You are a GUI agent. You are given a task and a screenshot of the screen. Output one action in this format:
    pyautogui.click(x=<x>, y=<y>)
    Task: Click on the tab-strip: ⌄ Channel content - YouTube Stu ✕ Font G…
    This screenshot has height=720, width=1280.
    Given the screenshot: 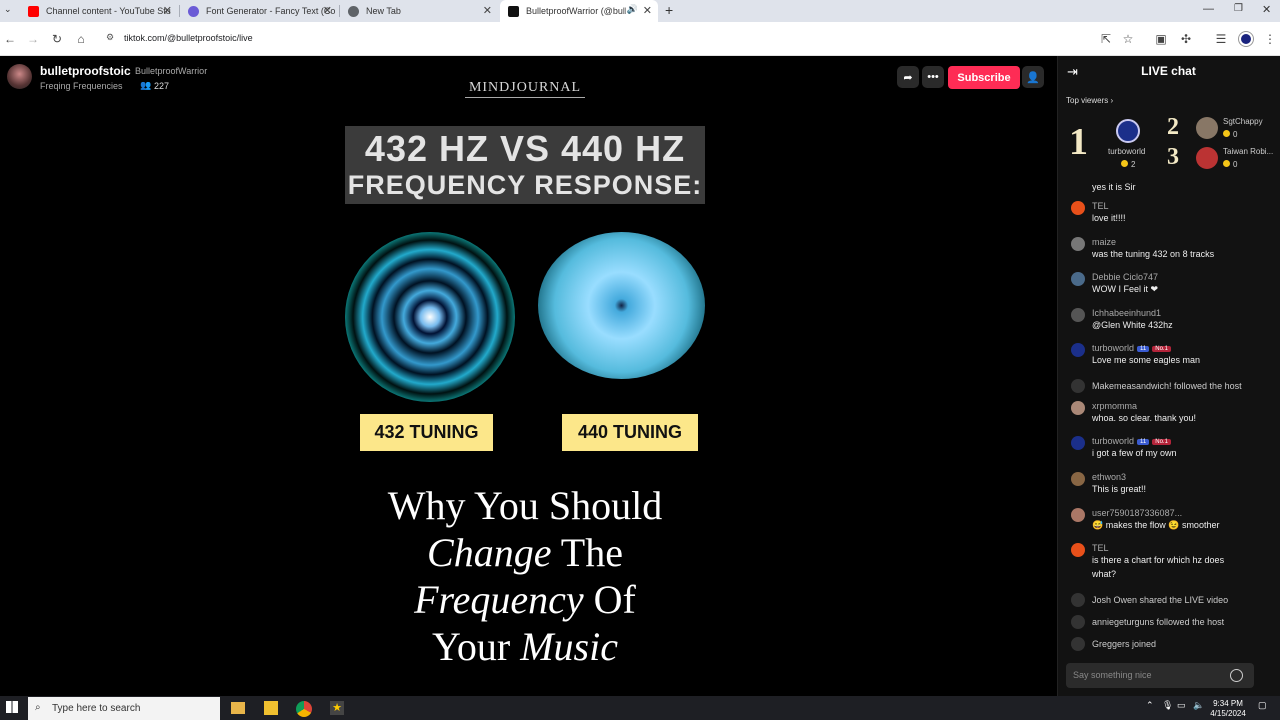 What is the action you would take?
    pyautogui.click(x=640, y=11)
    